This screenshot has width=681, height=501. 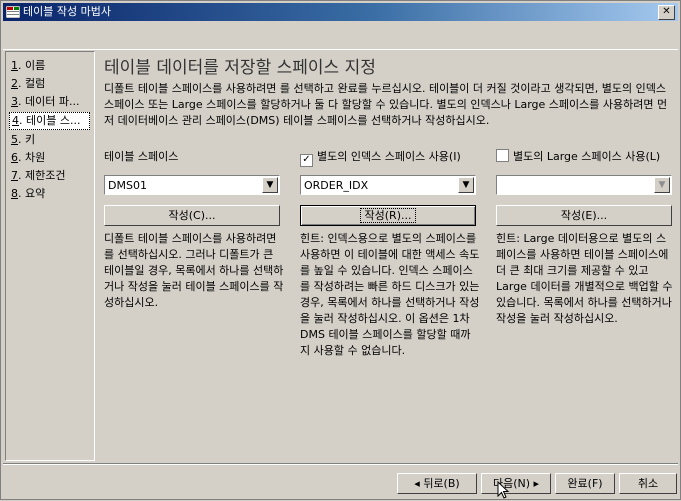 I want to click on step-item-constraints: 7. 제한조건, so click(x=51, y=176).